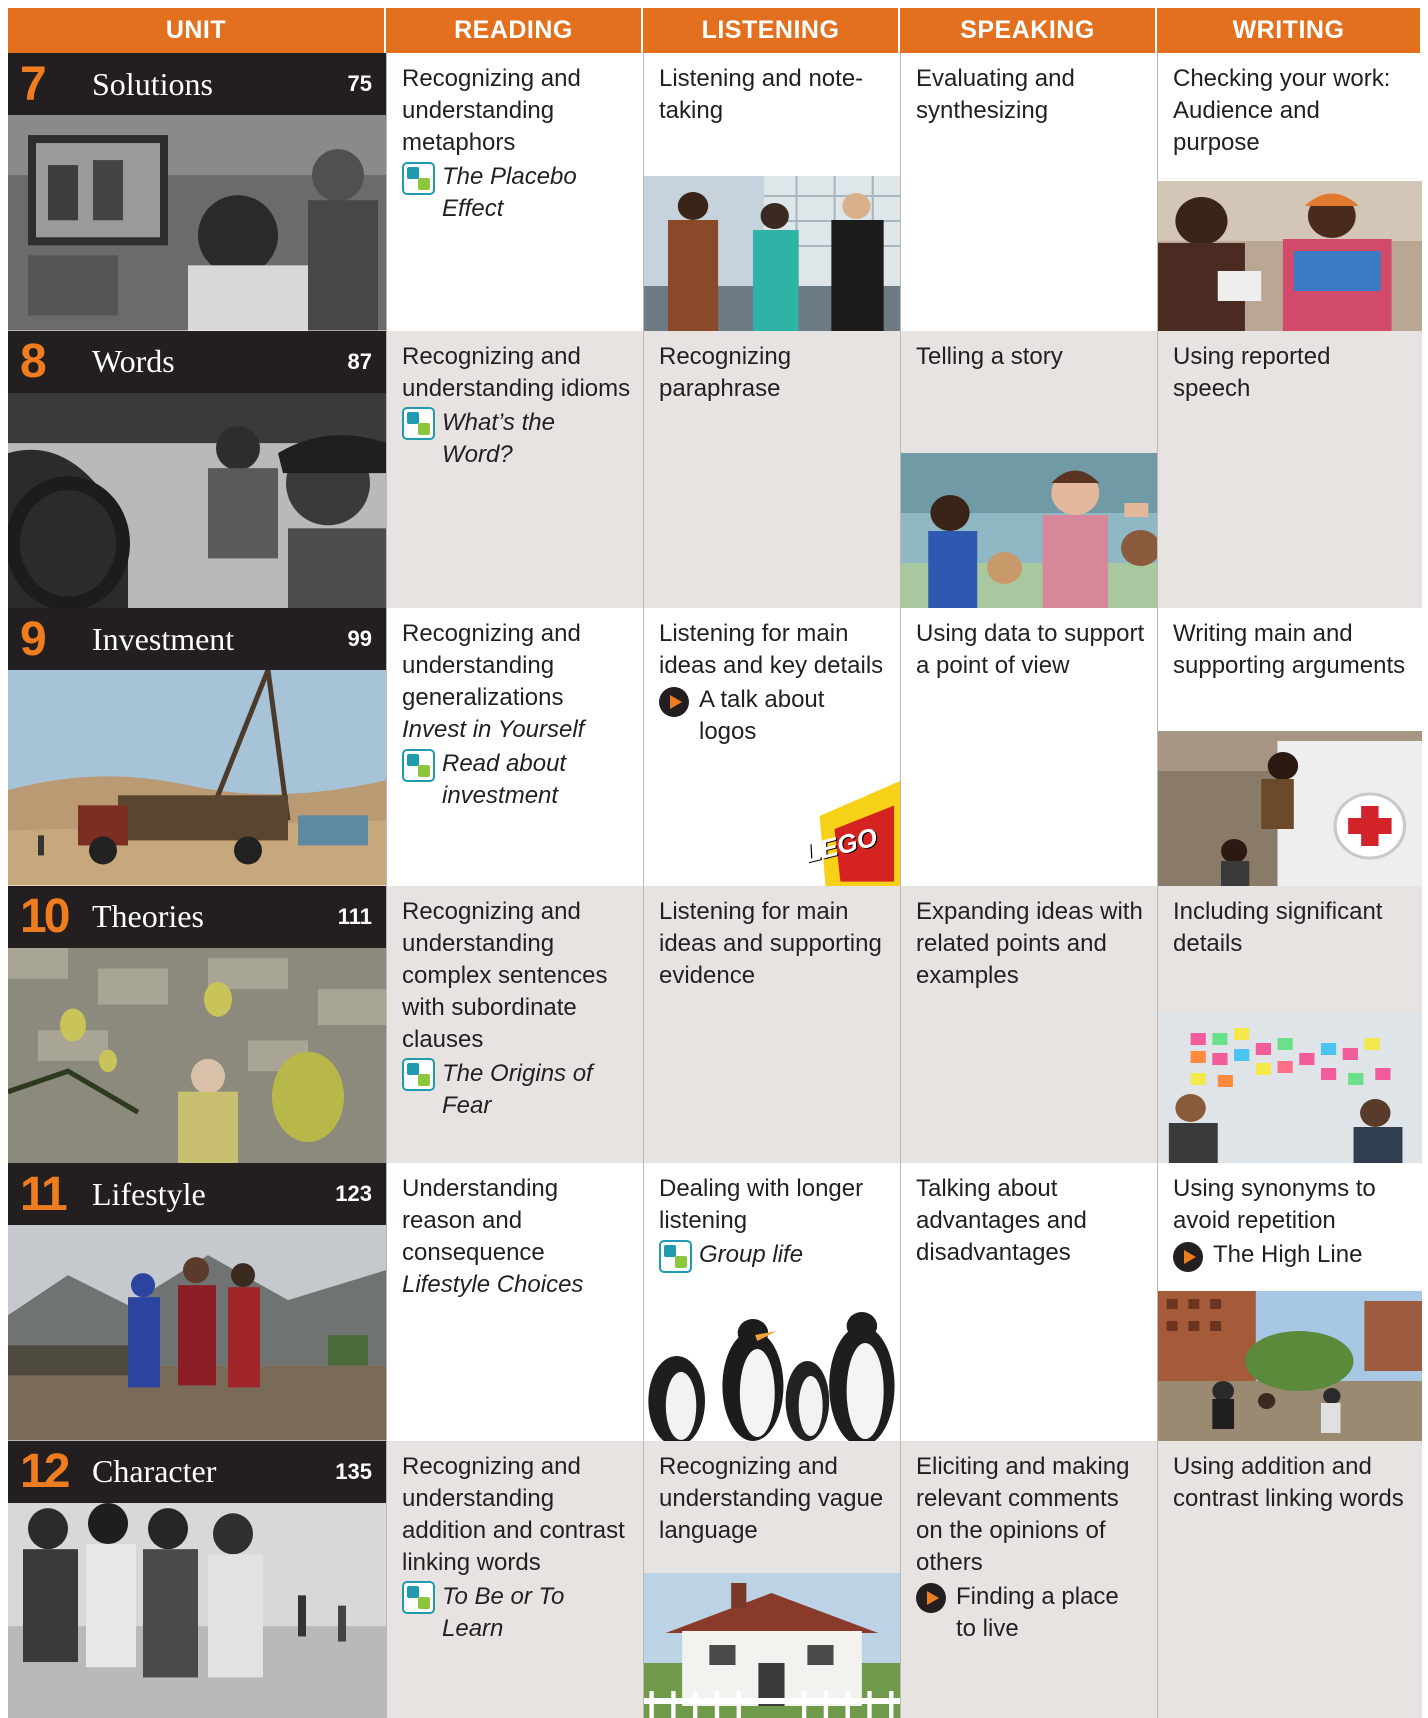  I want to click on unit-title-bar: 7Solutions75, so click(197, 84).